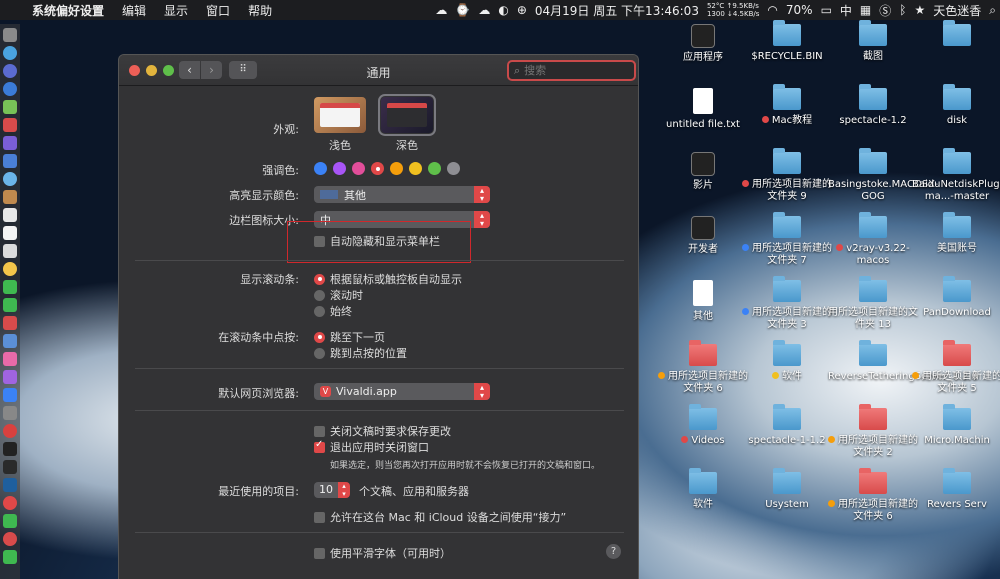  Describe the element at coordinates (407, 115) in the screenshot. I see `appearance-dark-thumbnail` at that location.